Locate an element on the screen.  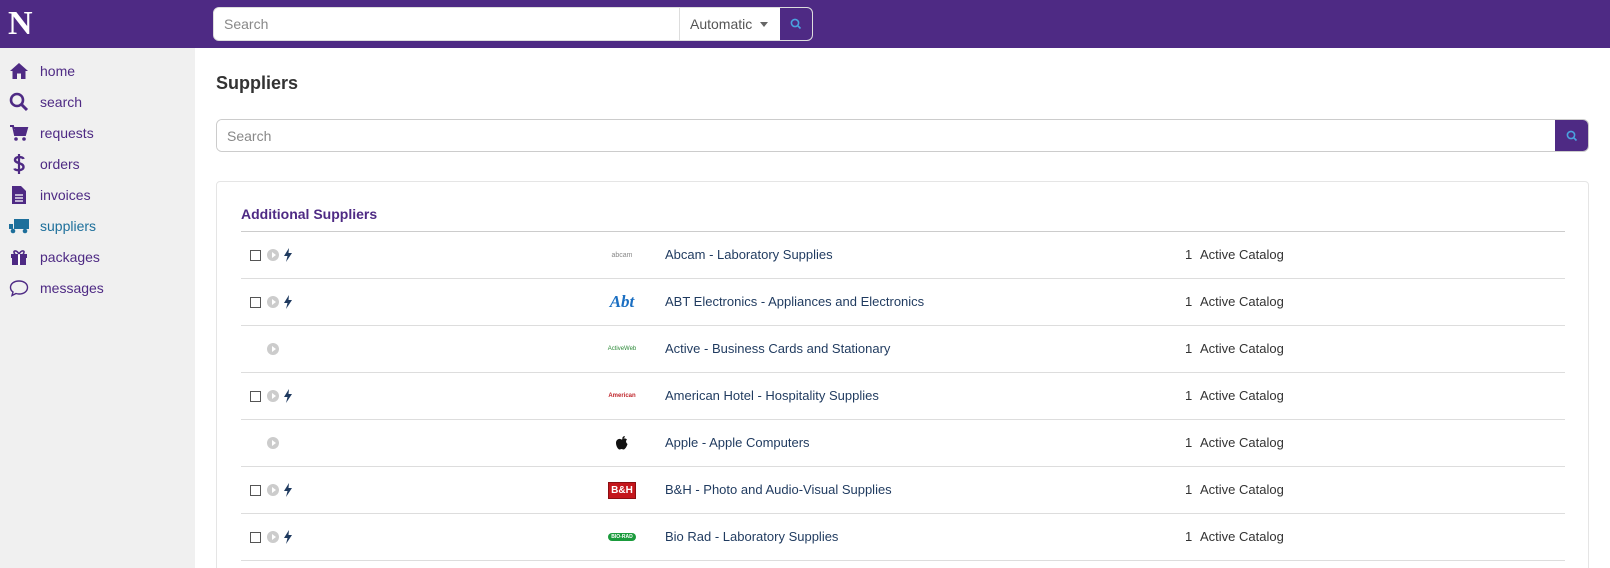
sidebar-item-label: suppliers is located at coordinates (68, 225).